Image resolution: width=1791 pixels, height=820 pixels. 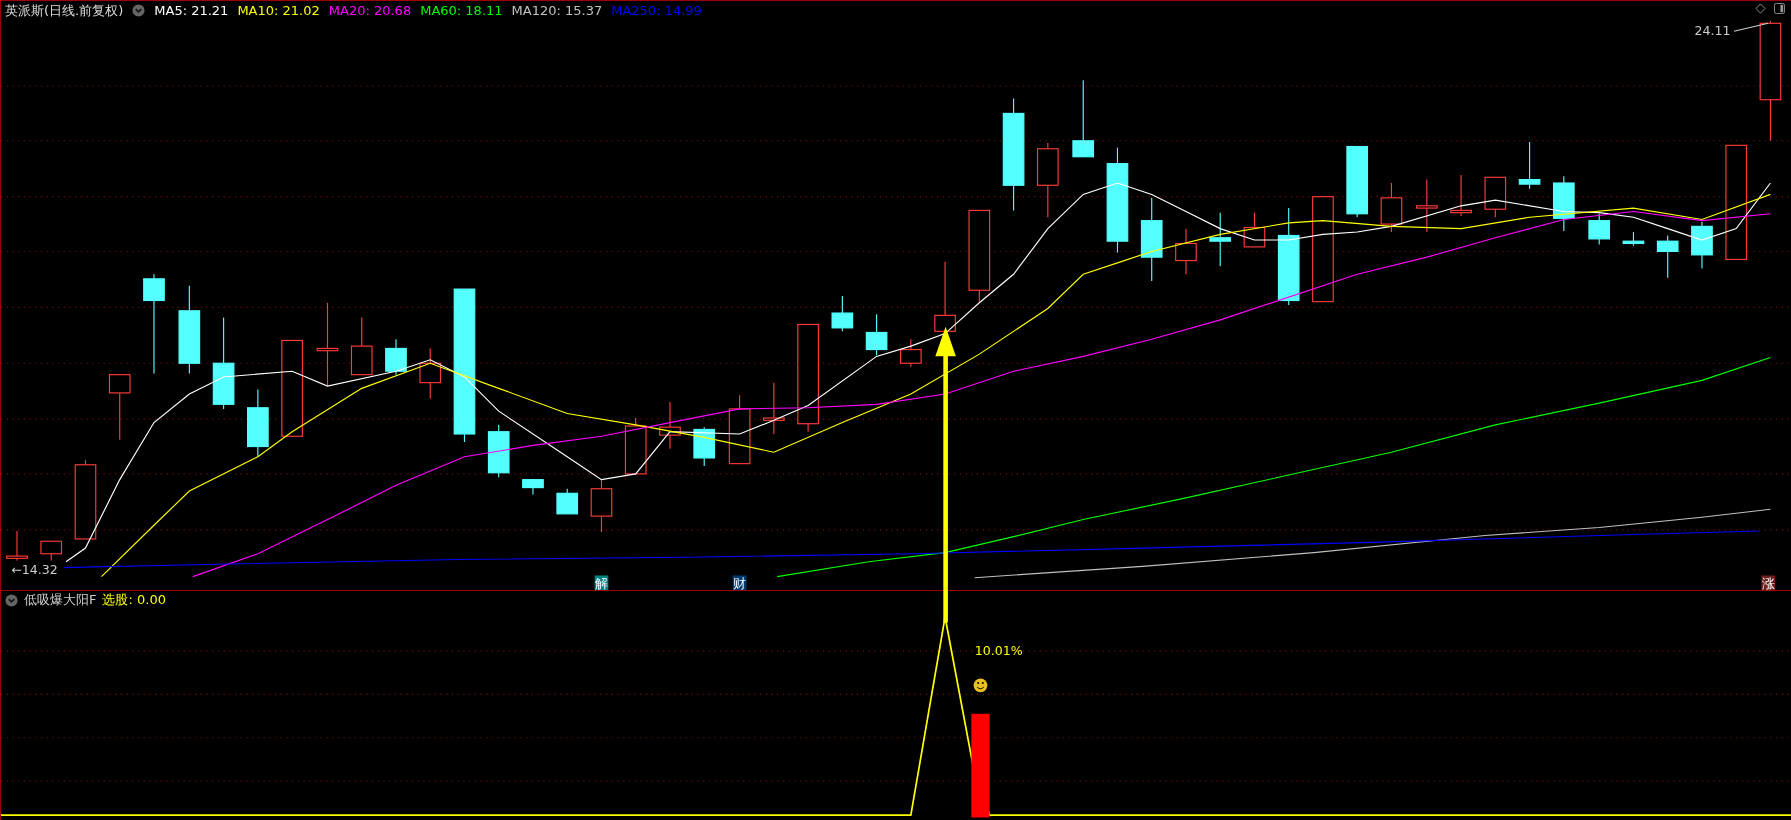 I want to click on price-high-label: 24.11, so click(x=1712, y=30).